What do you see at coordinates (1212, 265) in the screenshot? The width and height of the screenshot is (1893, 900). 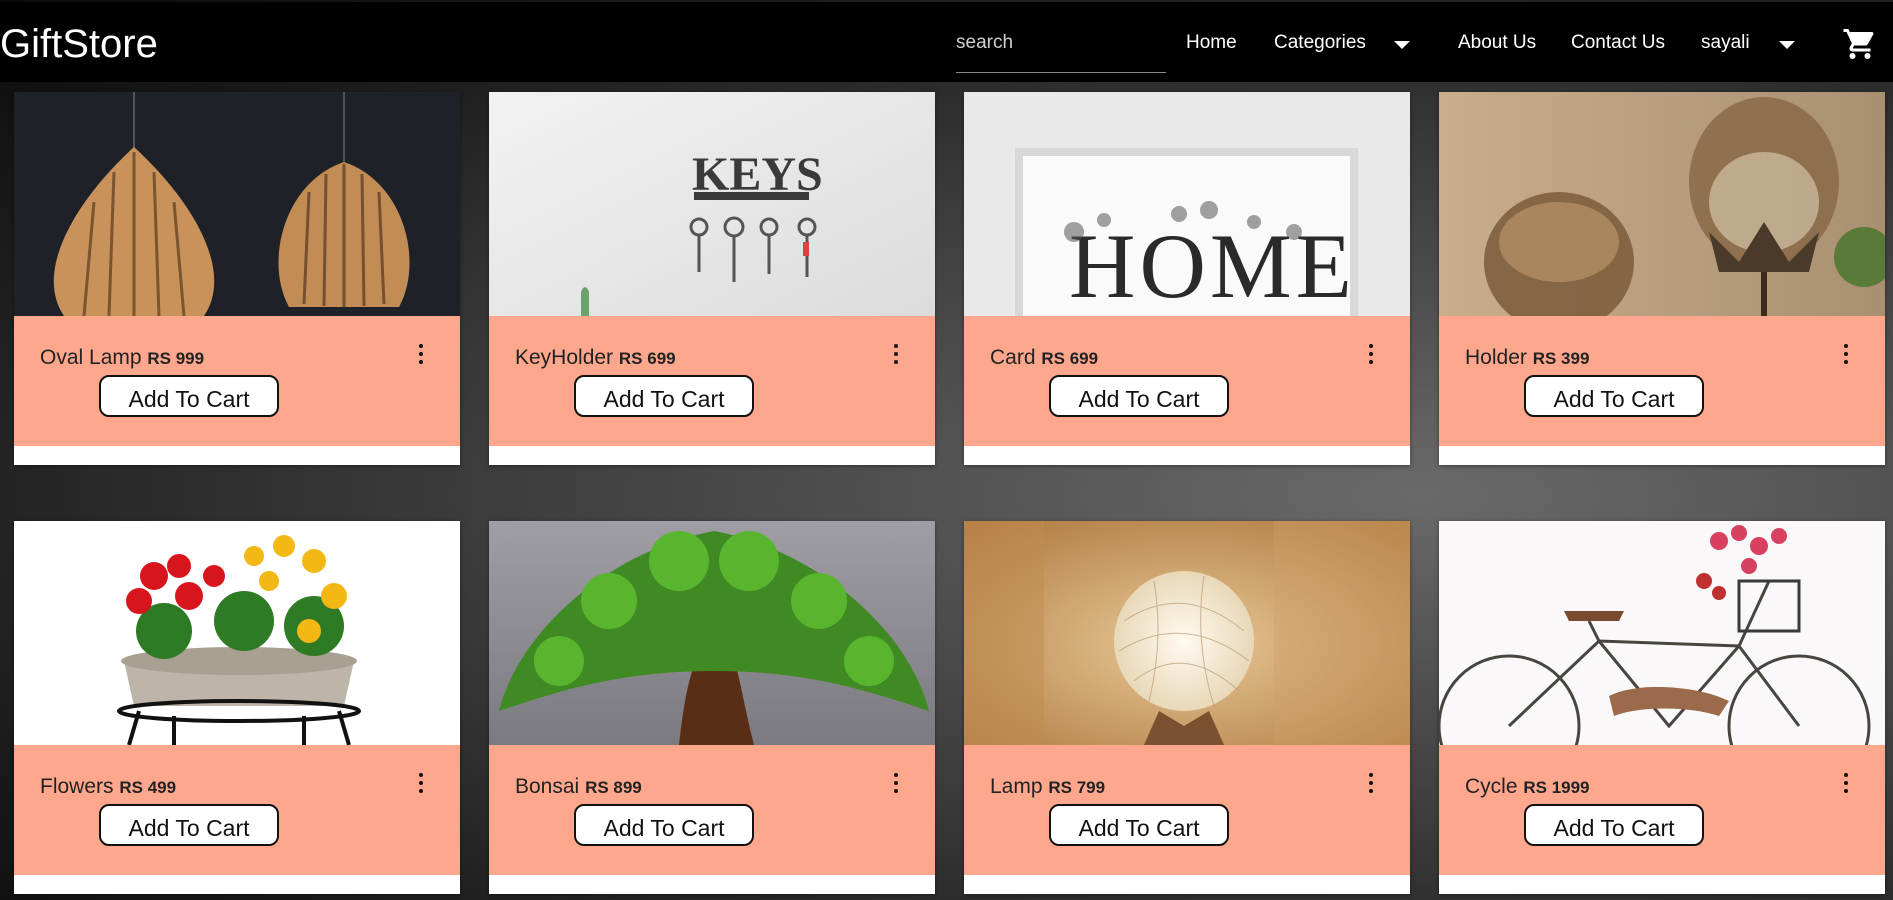 I see `home-print-text: HOME` at bounding box center [1212, 265].